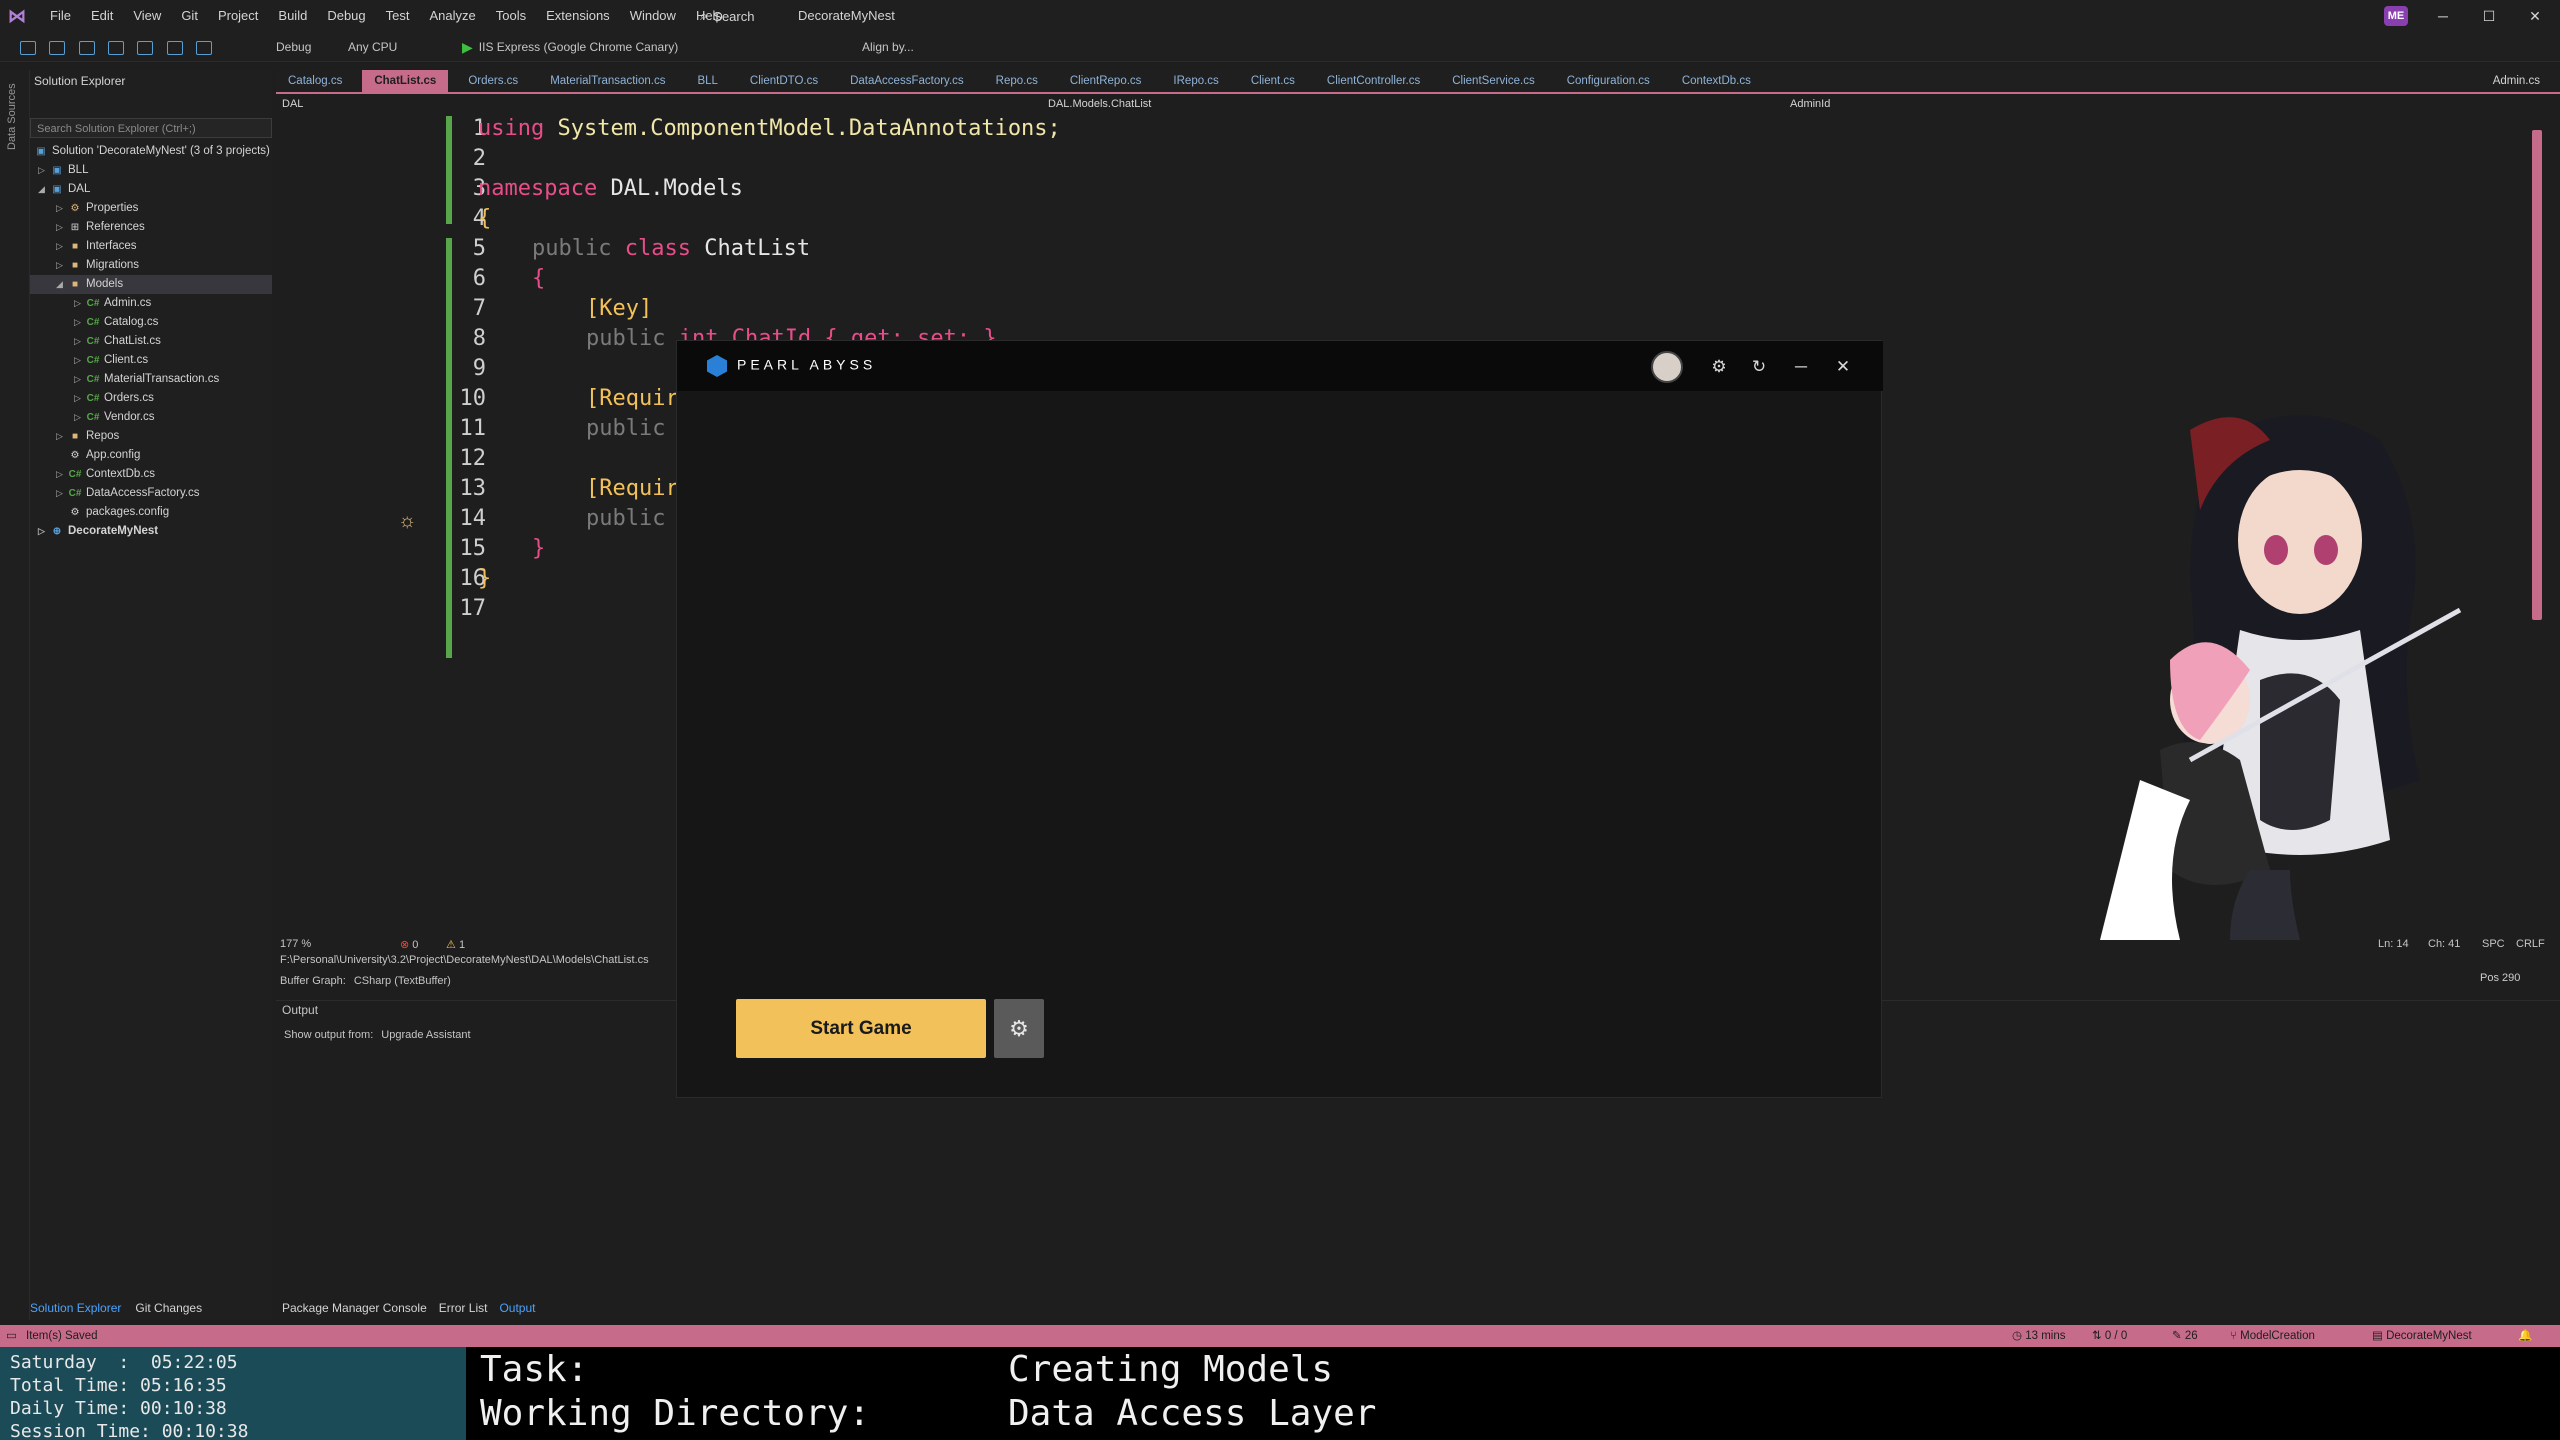 This screenshot has height=1440, width=2560. I want to click on tab-client: Client.cs, so click(1273, 81).